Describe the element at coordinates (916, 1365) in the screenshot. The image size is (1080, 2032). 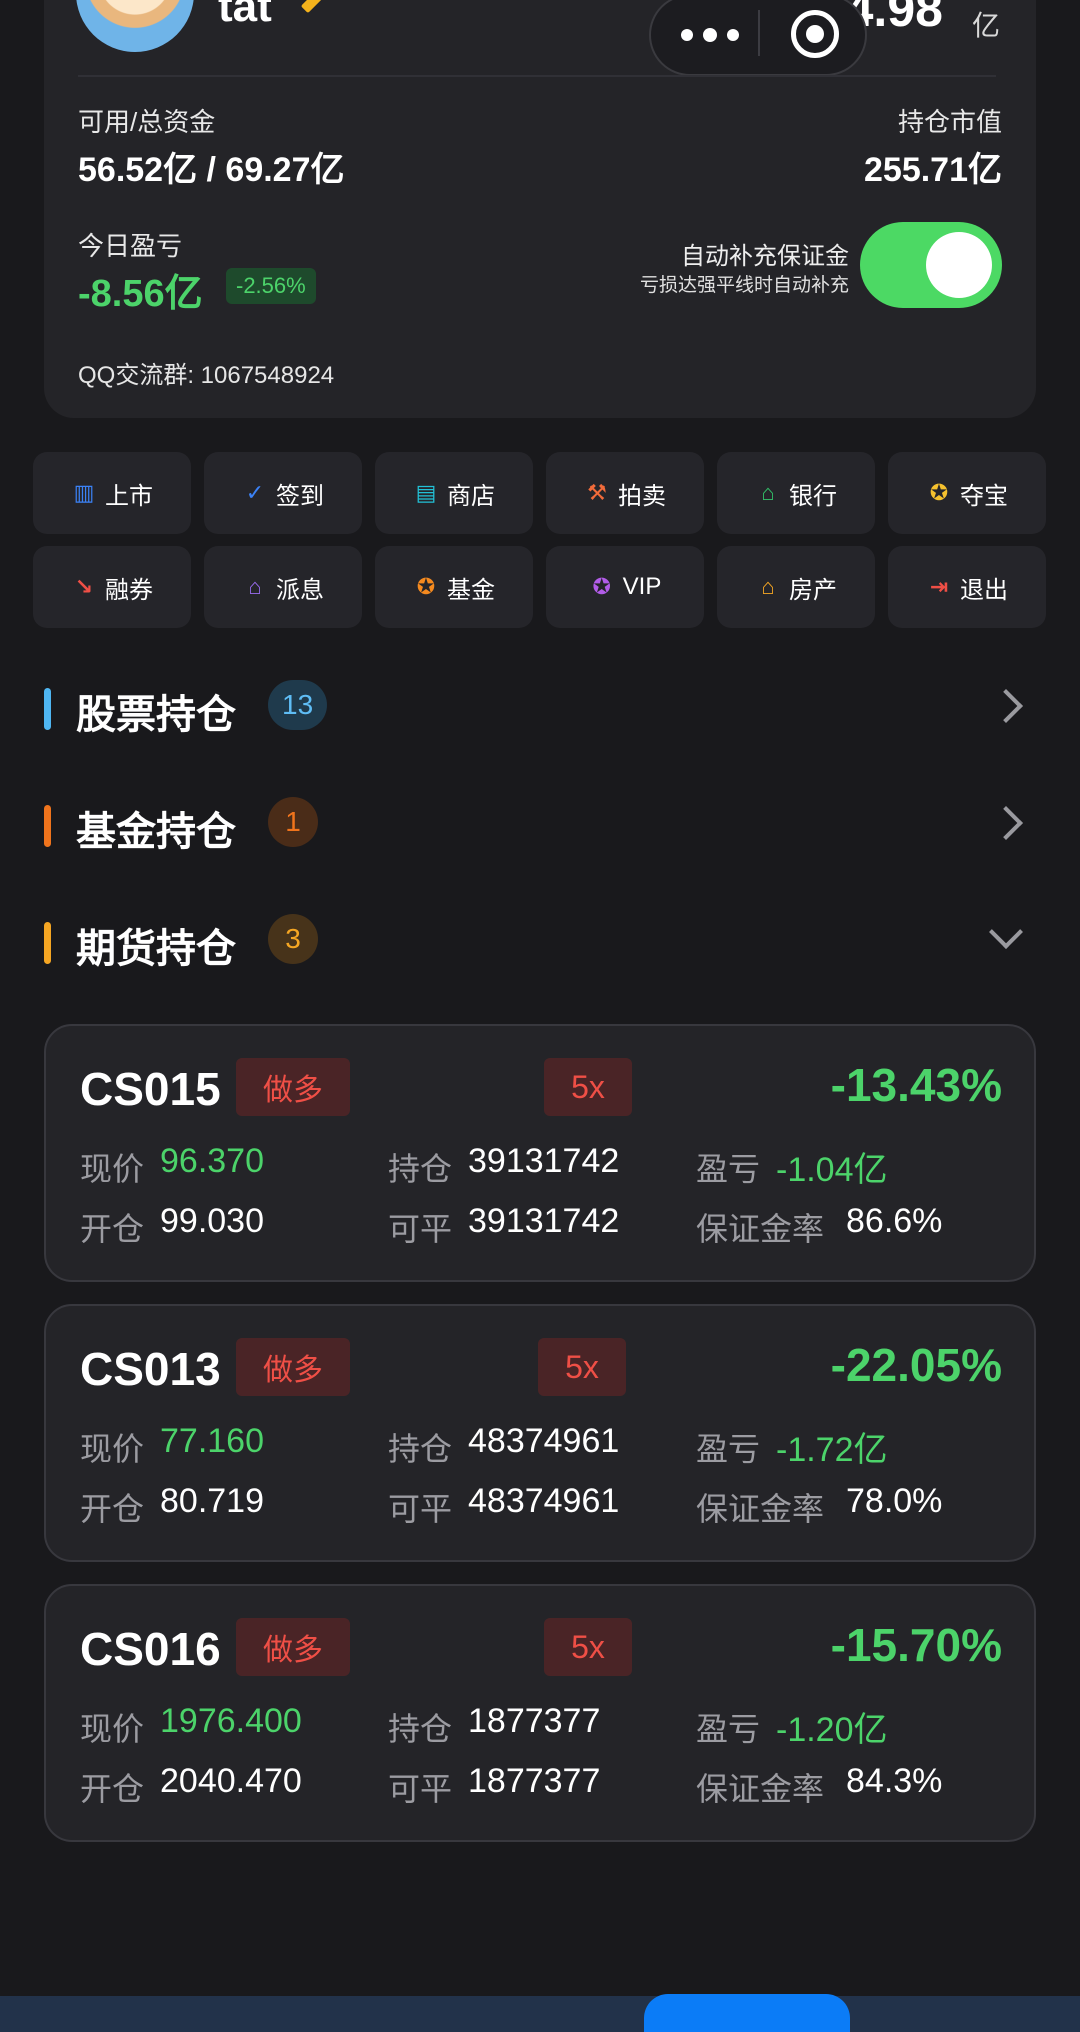
I see `pnl-percent: -22.05%` at that location.